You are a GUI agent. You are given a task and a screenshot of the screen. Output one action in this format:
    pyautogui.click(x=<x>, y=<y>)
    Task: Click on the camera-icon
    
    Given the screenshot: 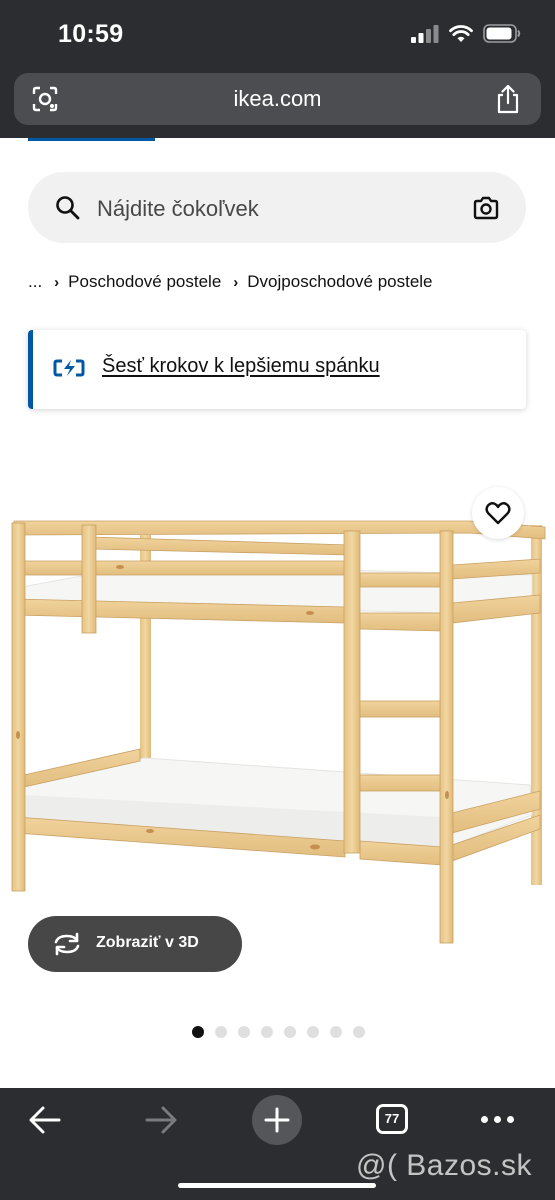 What is the action you would take?
    pyautogui.click(x=486, y=208)
    